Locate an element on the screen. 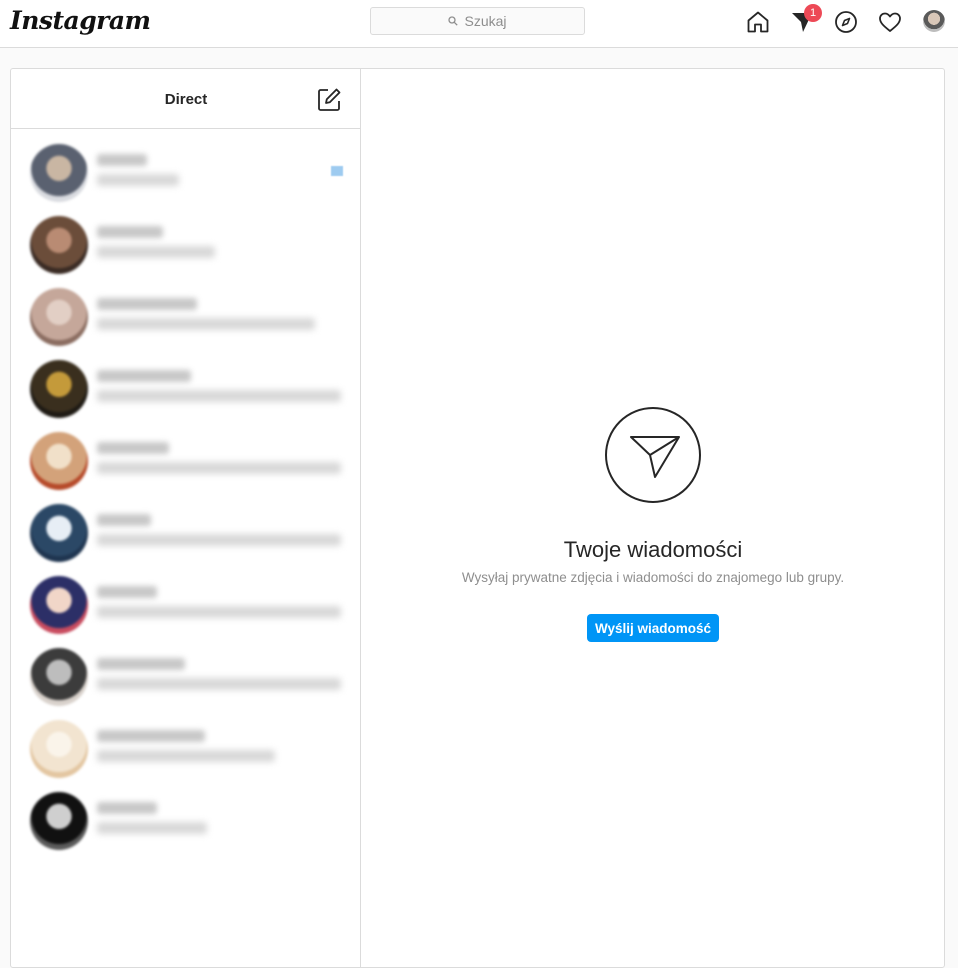 The height and width of the screenshot is (968, 958). profile-avatar is located at coordinates (934, 21).